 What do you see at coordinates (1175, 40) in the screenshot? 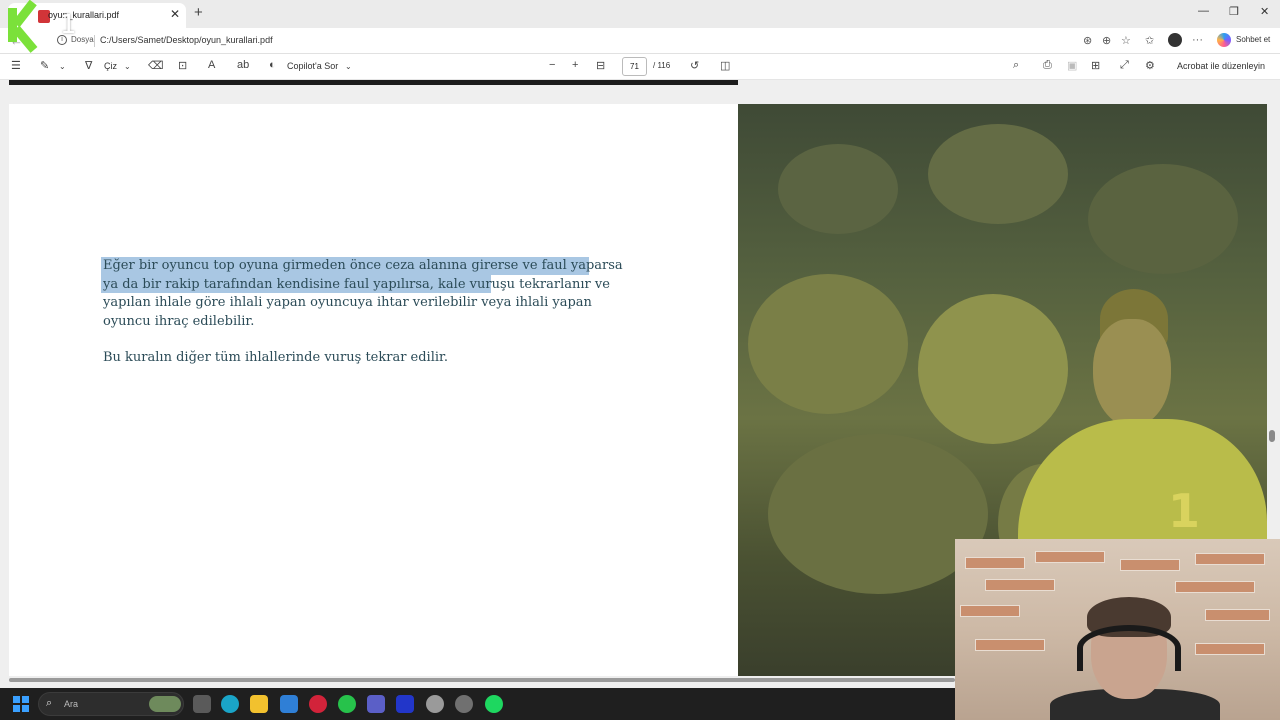
I see `profile-avatar` at bounding box center [1175, 40].